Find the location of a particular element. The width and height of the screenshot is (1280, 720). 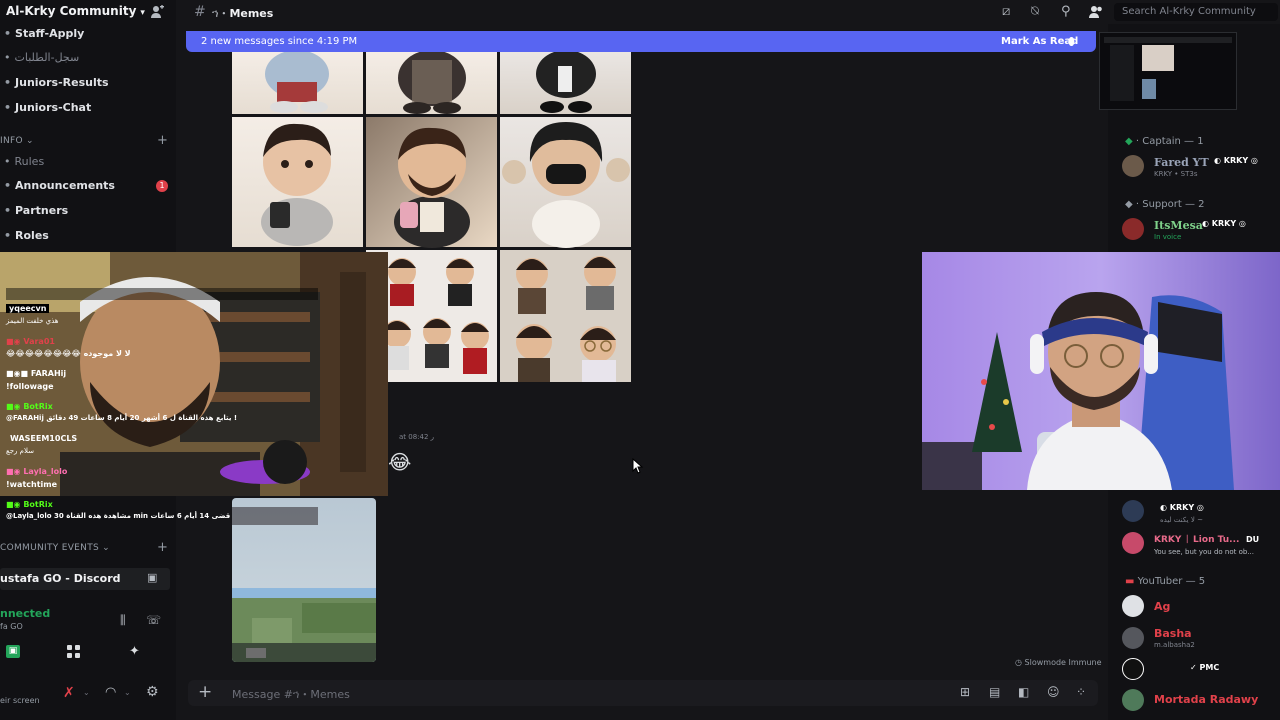

event-item: ustafa GO - Discord ▣ is located at coordinates (85, 579).